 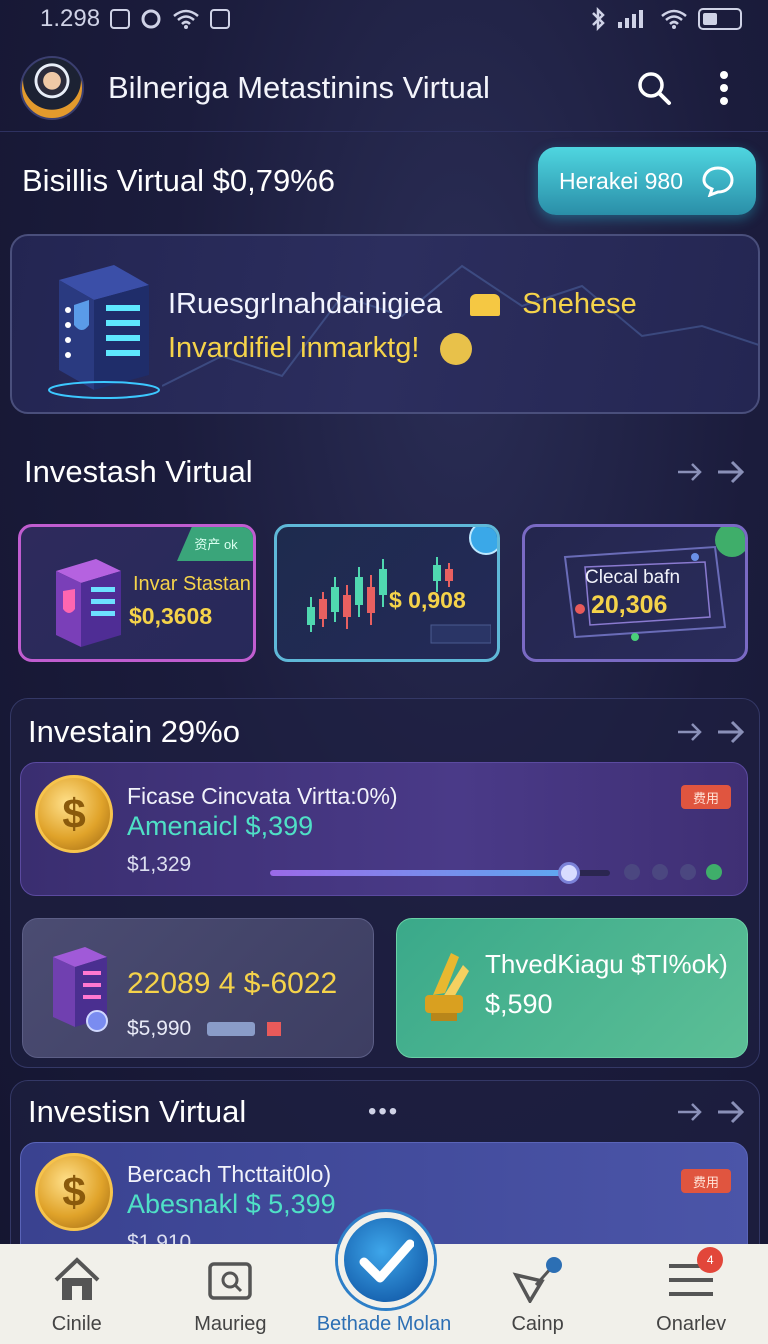 I want to click on nav-label-home: Cinile, so click(x=76, y=1324).